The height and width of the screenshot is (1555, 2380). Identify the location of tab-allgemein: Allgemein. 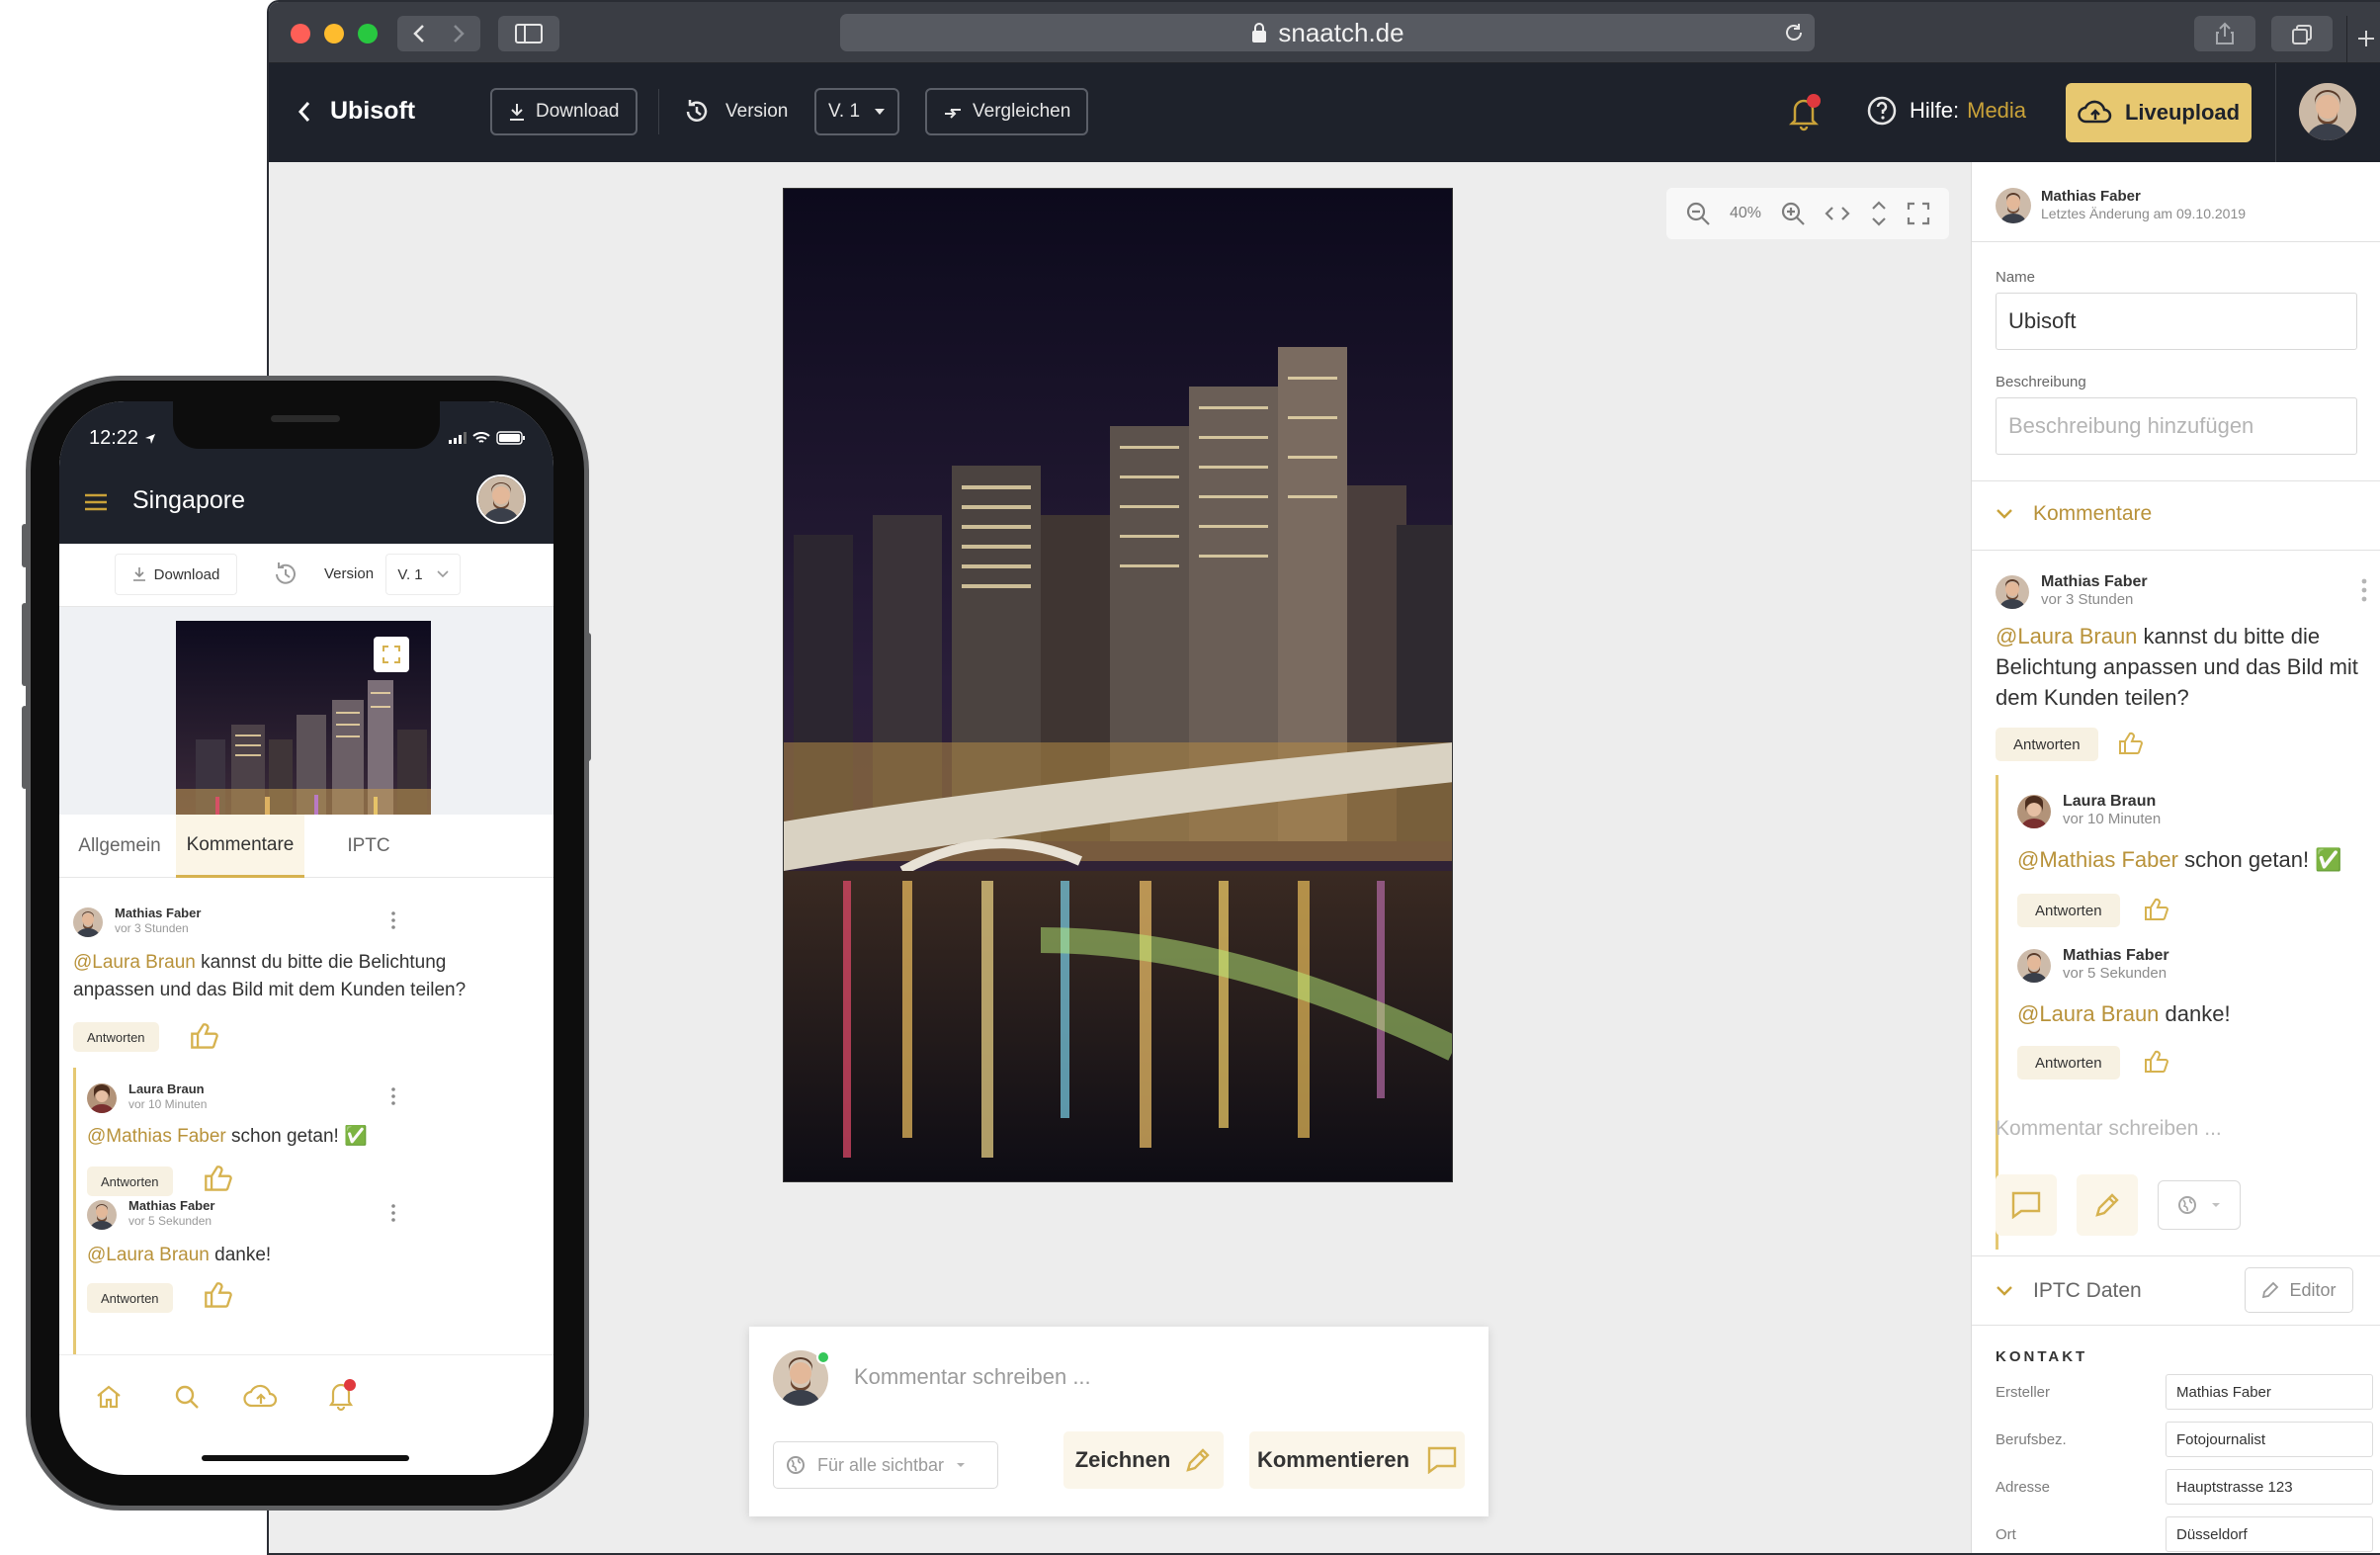
(119, 846).